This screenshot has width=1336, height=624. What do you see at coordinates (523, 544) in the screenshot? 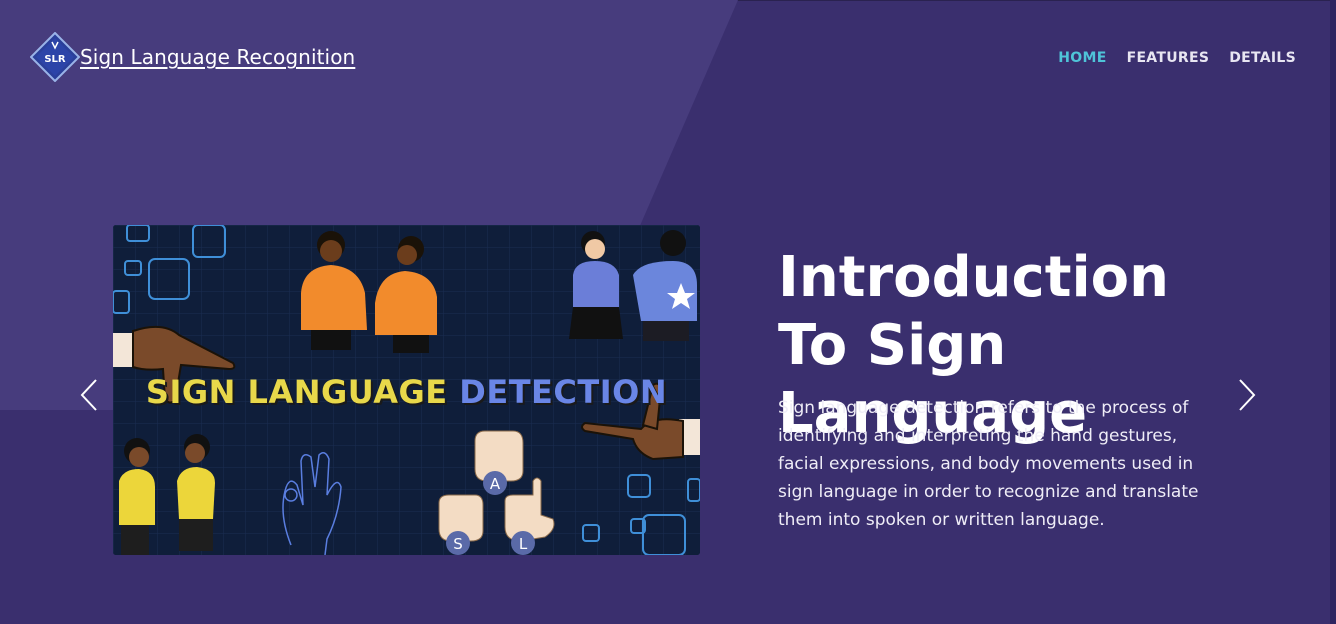
I see `asl-letter-l: L` at bounding box center [523, 544].